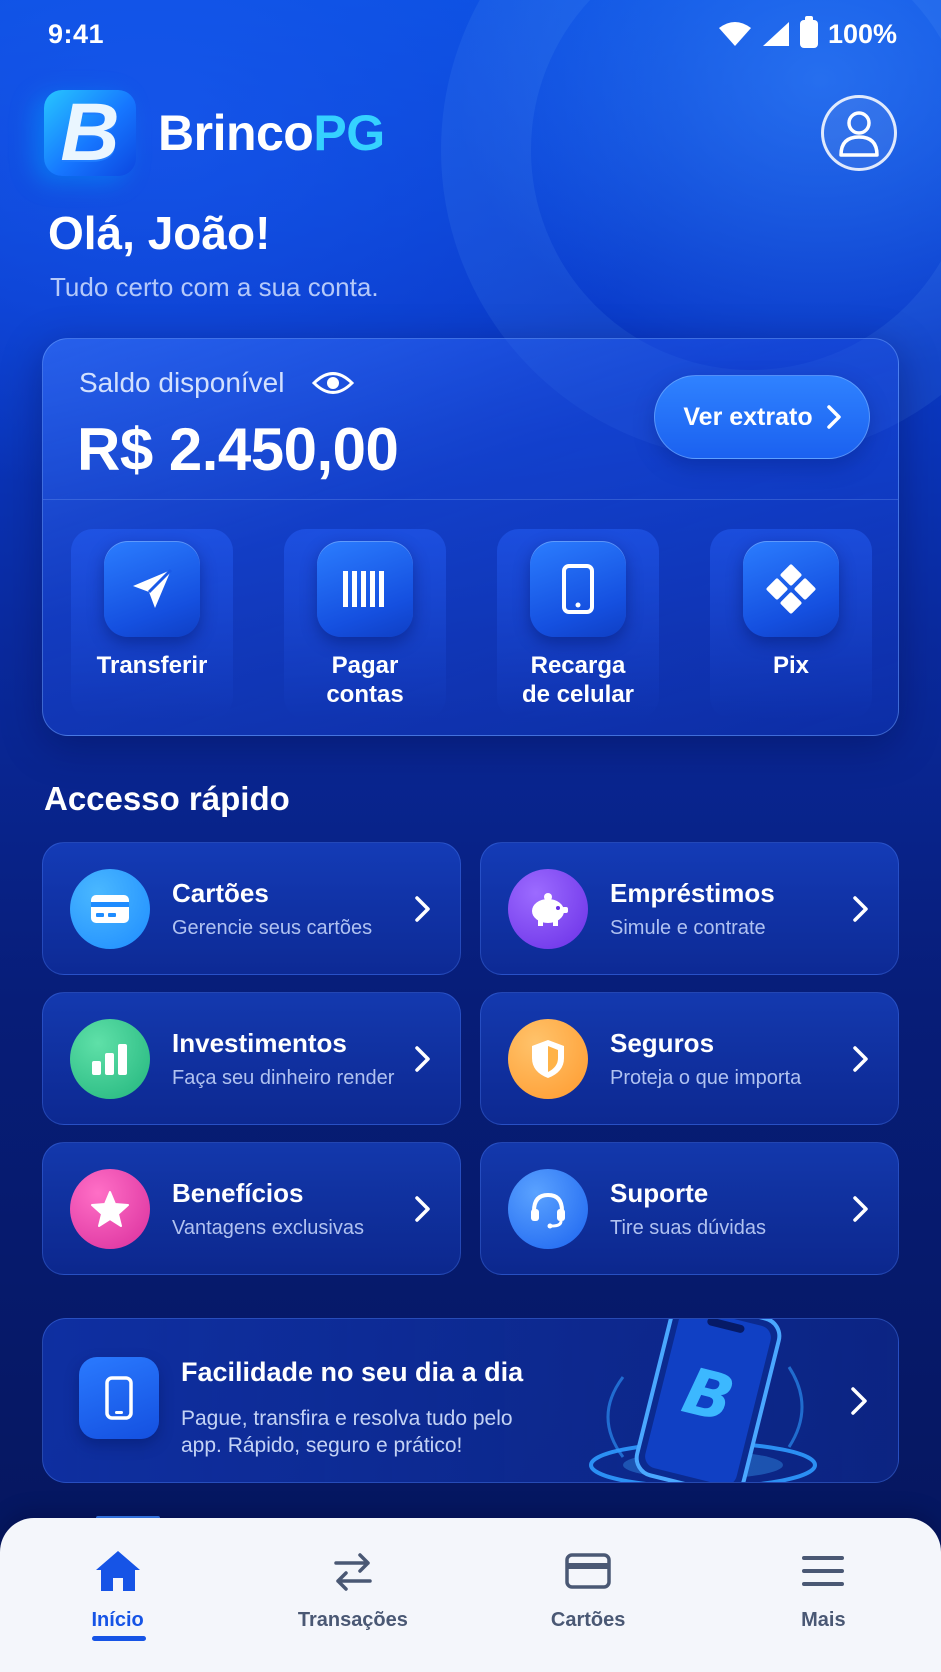  I want to click on balance-label-row: Saldo disponível, so click(217, 383).